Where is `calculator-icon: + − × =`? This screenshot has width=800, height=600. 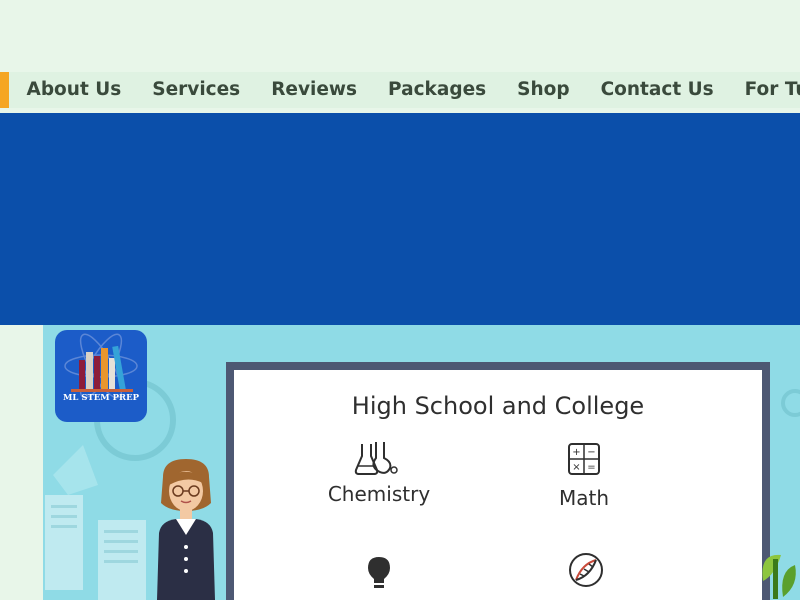
calculator-icon: + − × = is located at coordinates (584, 459).